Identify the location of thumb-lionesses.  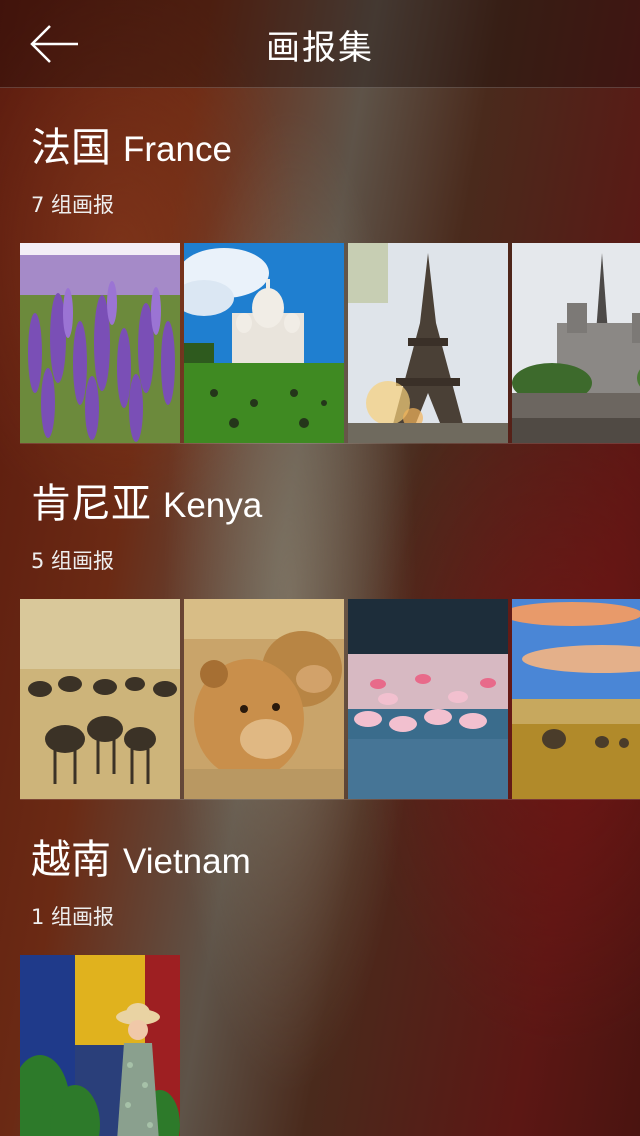
(264, 699).